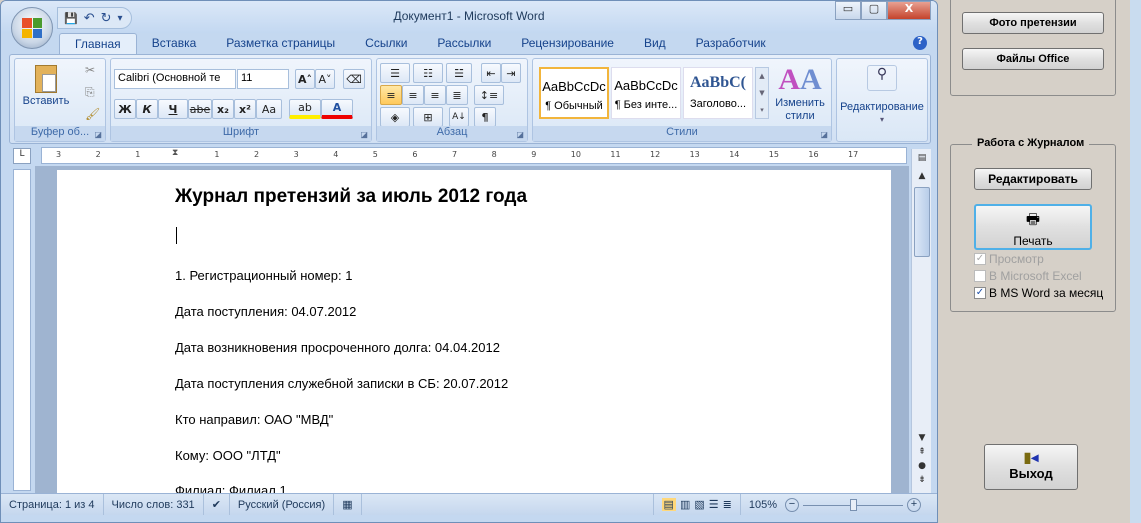 The image size is (1141, 523). I want to click on horizontal-ruler: 3 2 1 1 2 3 4 5 6 7 8 9 10 11 12 13 14 15 16 17 ⧗, so click(474, 155).